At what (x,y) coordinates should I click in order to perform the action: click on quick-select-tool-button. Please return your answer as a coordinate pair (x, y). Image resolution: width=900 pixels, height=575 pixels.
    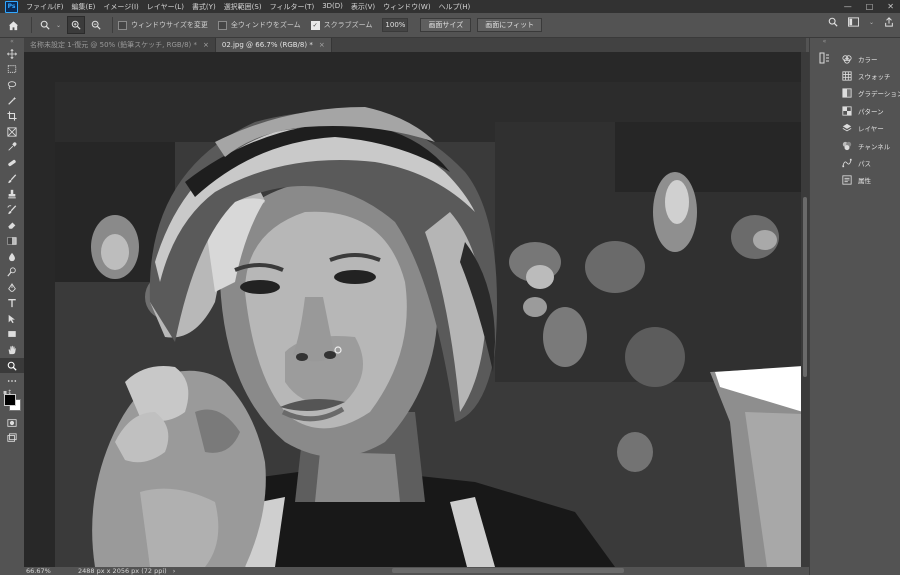
    Looking at the image, I should click on (12, 101).